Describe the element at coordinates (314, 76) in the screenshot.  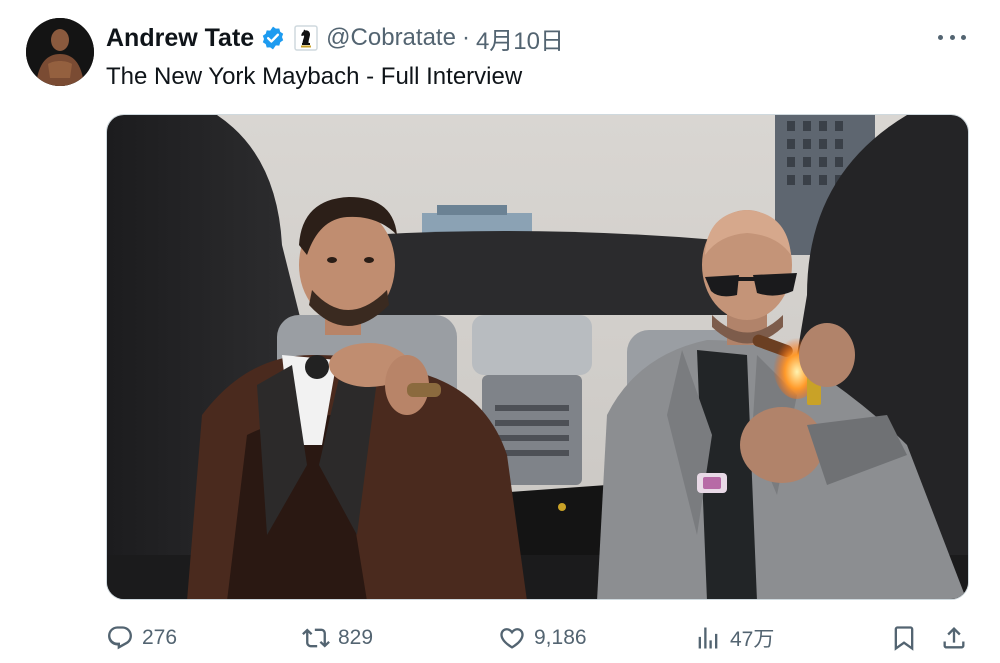
I see `tweet-text: The New York Maybach - Full Interview` at that location.